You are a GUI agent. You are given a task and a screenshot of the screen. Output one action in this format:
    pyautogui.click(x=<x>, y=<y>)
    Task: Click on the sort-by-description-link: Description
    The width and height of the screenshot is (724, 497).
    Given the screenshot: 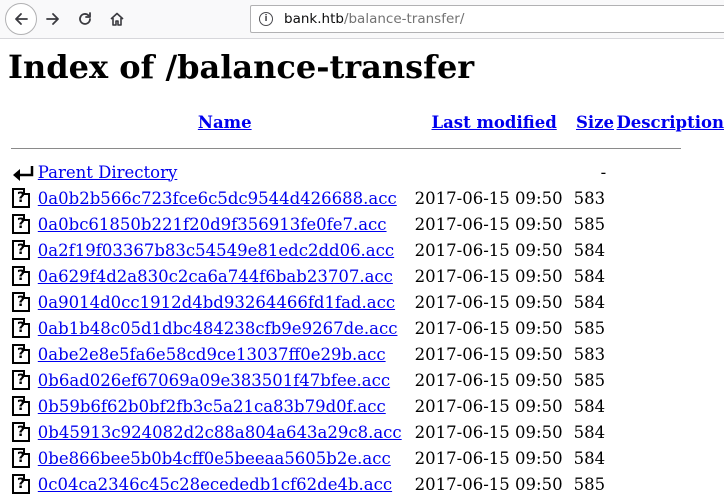 What is the action you would take?
    pyautogui.click(x=670, y=122)
    